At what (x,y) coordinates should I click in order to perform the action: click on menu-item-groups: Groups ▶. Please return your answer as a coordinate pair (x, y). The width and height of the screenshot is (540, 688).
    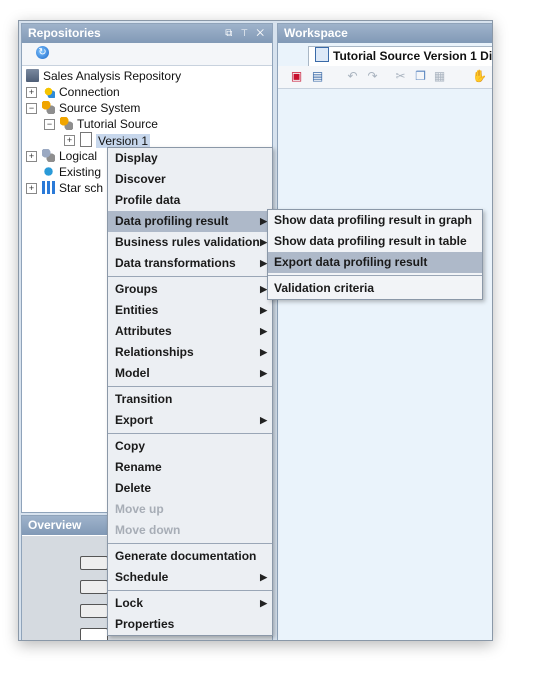
    Looking at the image, I should click on (190, 289).